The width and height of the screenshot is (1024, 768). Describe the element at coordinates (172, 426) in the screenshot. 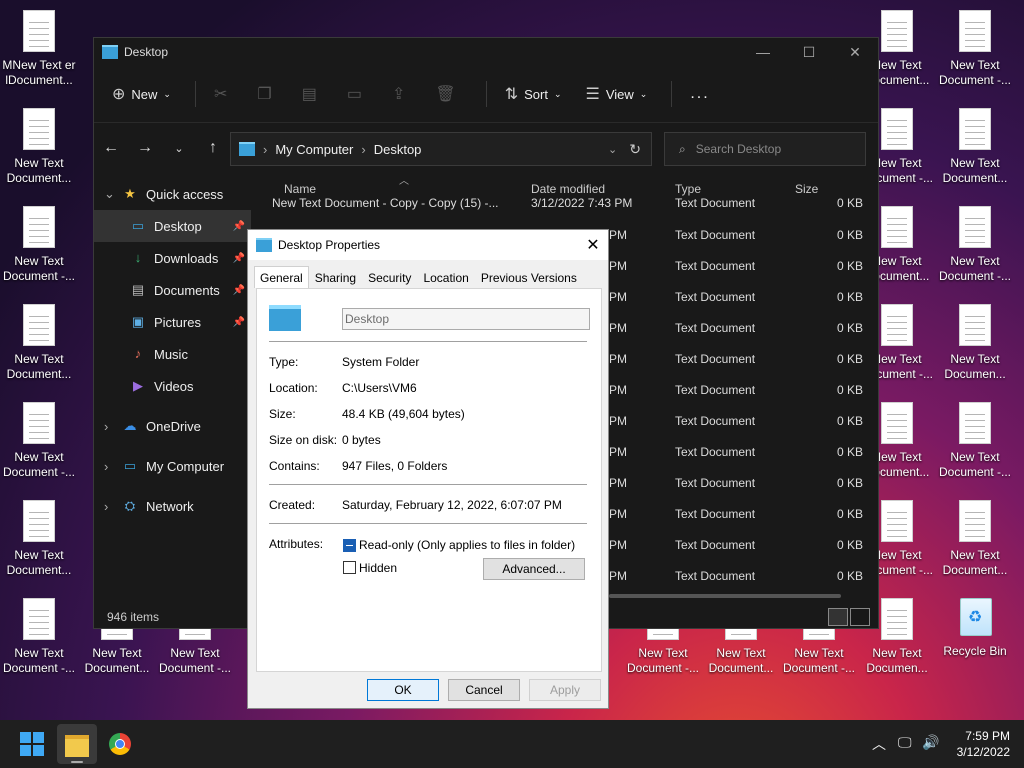

I see `sidebar-item-onedrive: › ☁ OneDrive` at that location.